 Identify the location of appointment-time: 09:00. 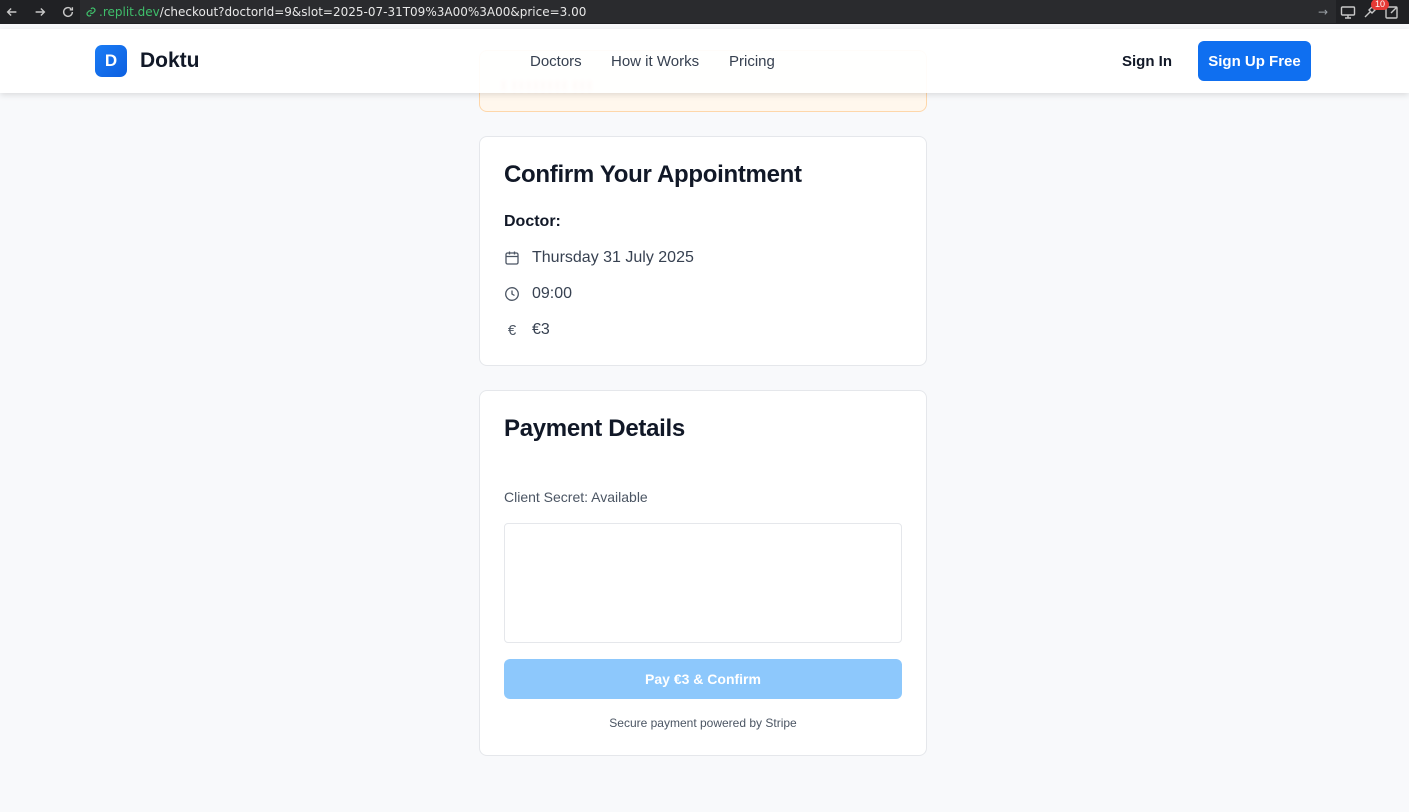
(552, 293).